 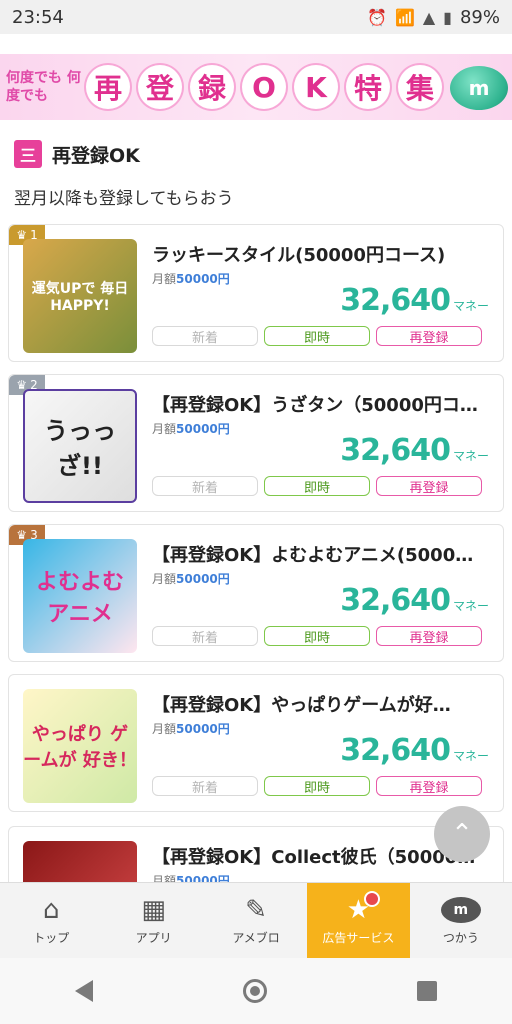 I want to click on offer-thumbnail: うっっざ!!, so click(x=80, y=446).